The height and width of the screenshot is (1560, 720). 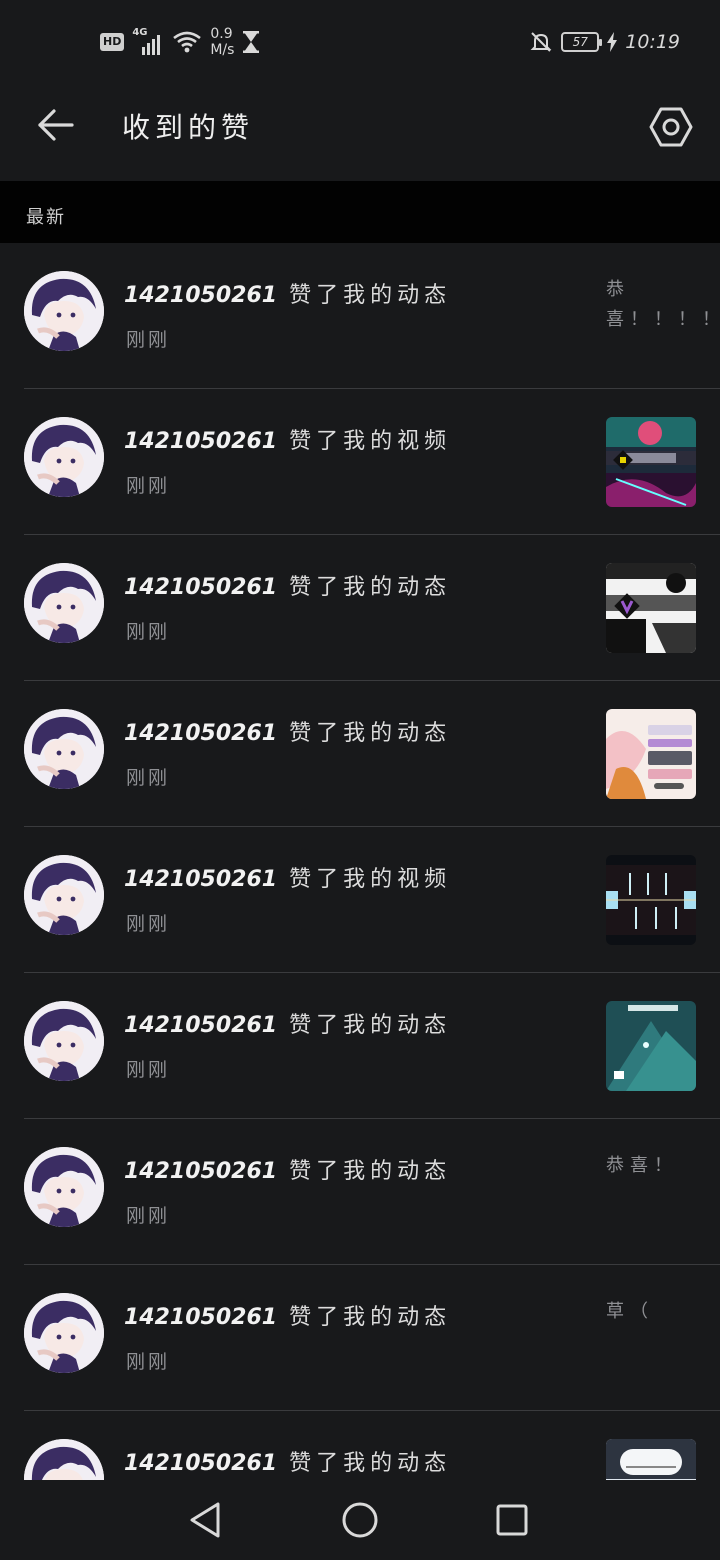 What do you see at coordinates (360, 1338) in the screenshot?
I see `list-item: 1421050261 赞了我的动态 刚刚 草（` at bounding box center [360, 1338].